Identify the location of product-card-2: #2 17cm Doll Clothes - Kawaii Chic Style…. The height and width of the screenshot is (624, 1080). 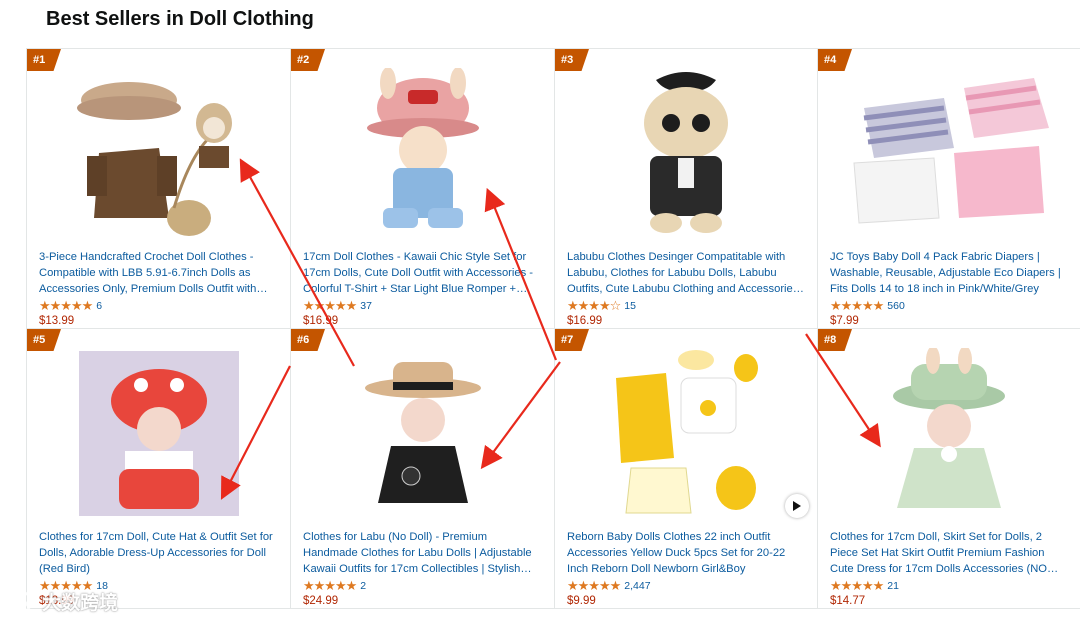
(423, 189).